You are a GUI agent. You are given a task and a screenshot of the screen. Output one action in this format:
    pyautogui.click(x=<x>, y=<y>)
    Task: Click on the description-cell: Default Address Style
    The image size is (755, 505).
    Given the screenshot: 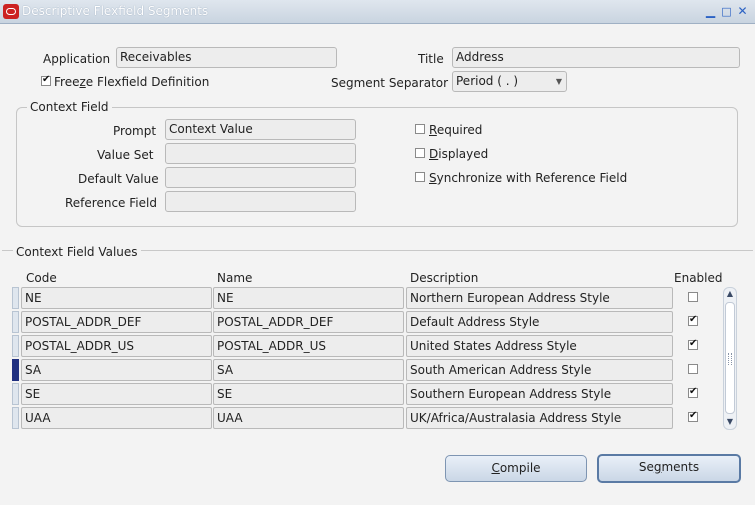 What is the action you would take?
    pyautogui.click(x=539, y=322)
    